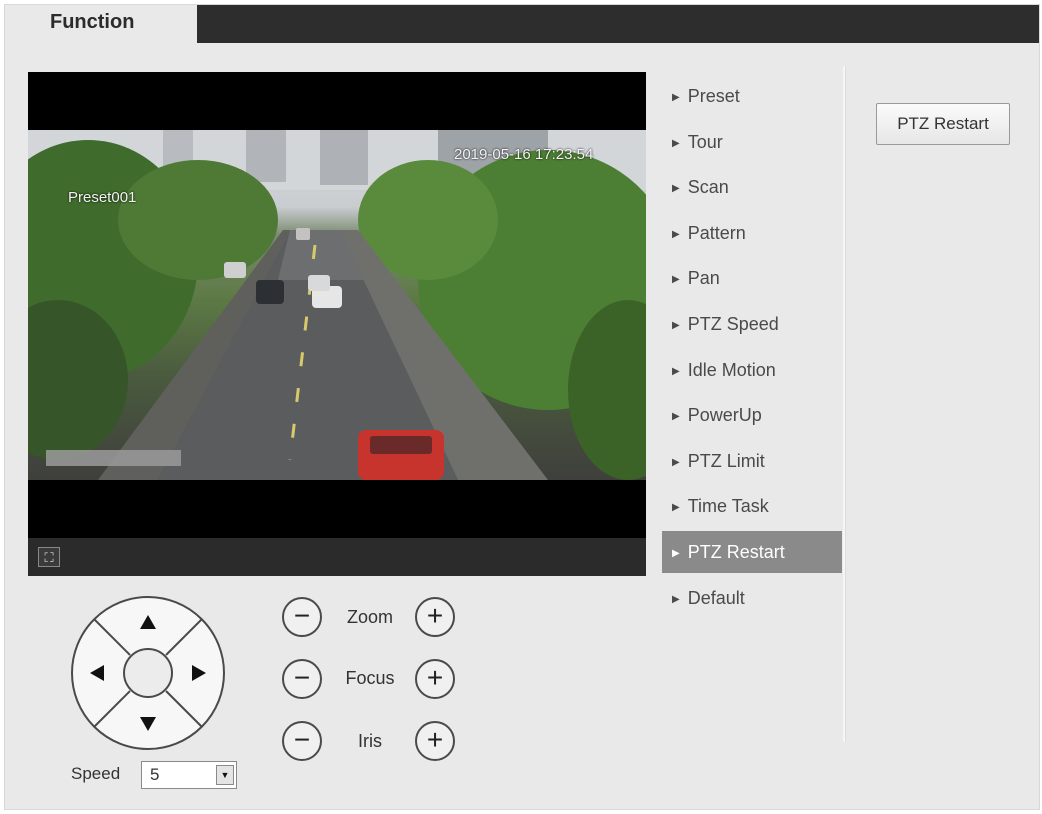 Image resolution: width=1042 pixels, height=814 pixels. What do you see at coordinates (733, 323) in the screenshot?
I see `menu-item-label: PTZ Speed` at bounding box center [733, 323].